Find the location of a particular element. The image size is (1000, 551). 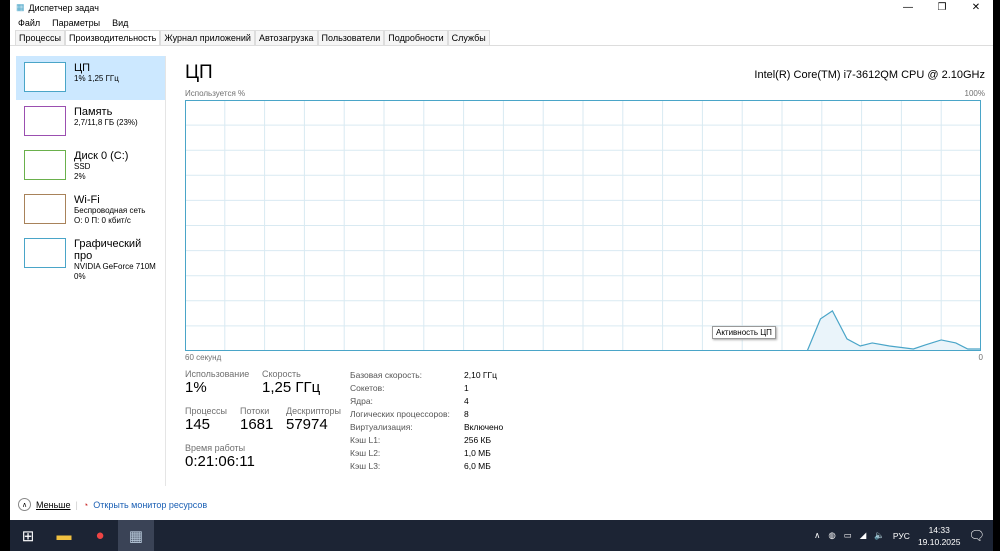

sidebar-item: ЦП 1% 1,25 ГГц is located at coordinates (90, 78).